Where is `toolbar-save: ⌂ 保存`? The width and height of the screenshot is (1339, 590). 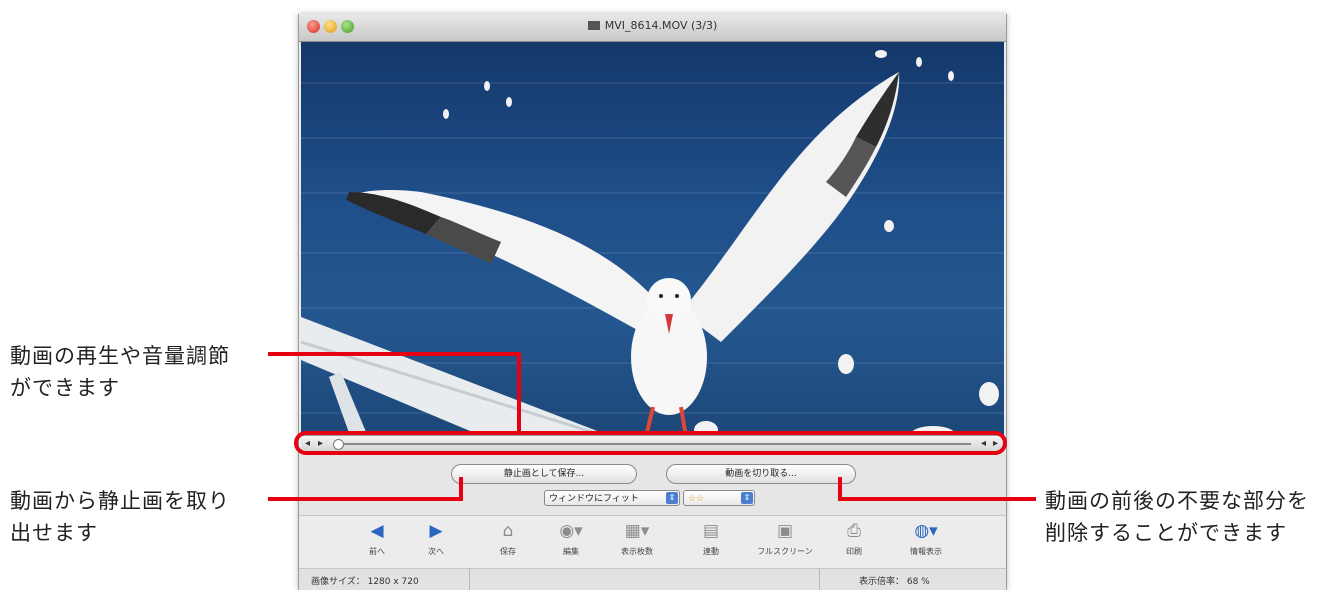 toolbar-save: ⌂ 保存 is located at coordinates (508, 538).